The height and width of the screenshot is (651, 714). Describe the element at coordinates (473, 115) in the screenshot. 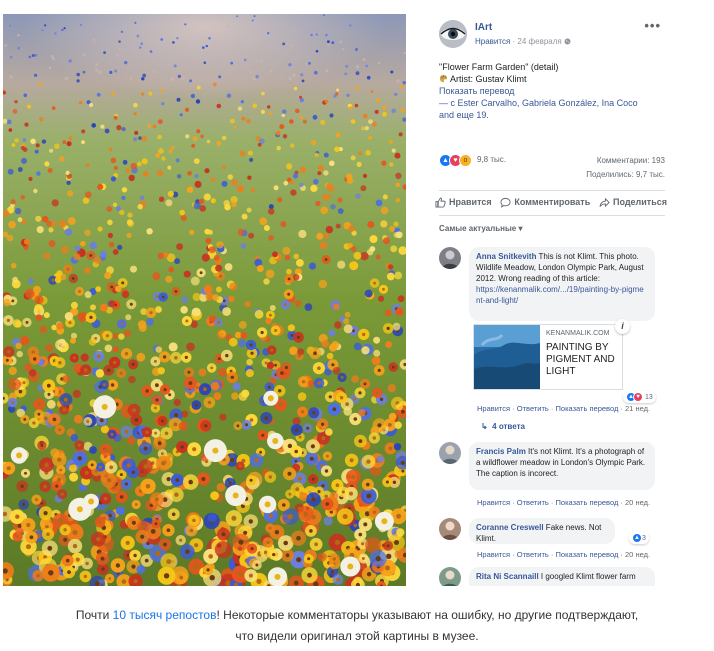

I see `tagged-more-link: еще 19.` at that location.